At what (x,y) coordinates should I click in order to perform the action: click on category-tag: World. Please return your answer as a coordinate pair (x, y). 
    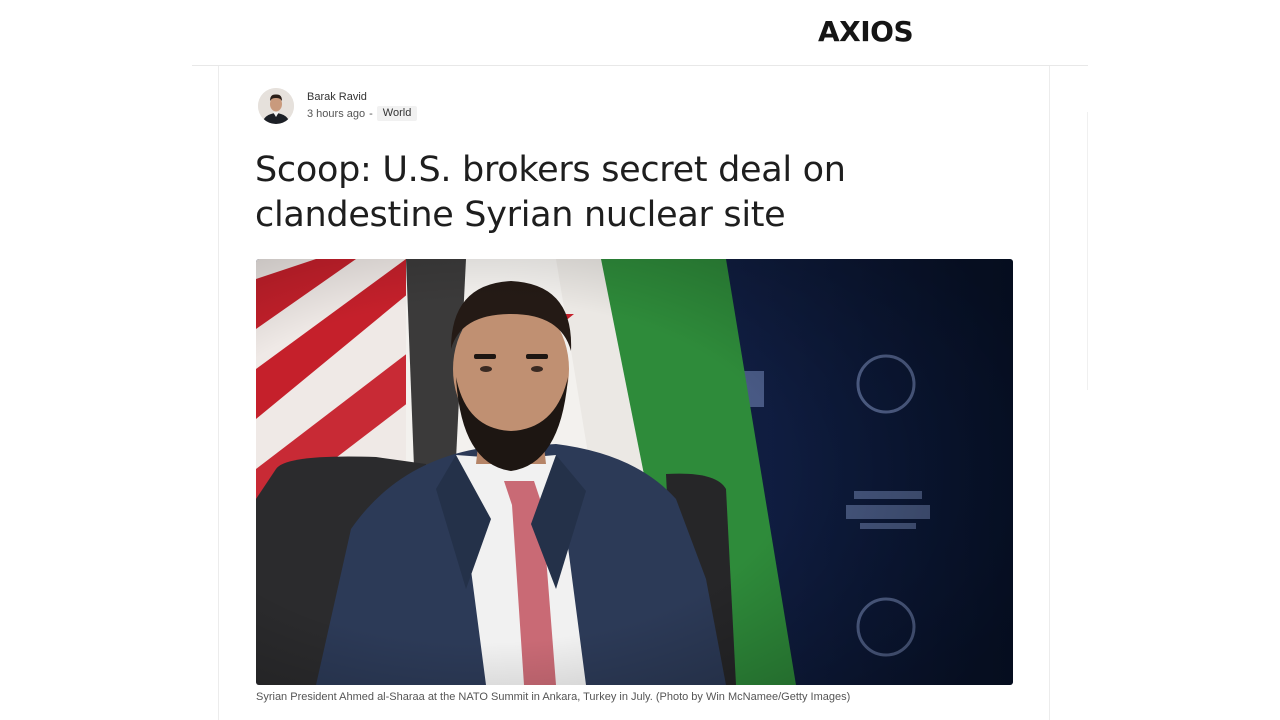
    Looking at the image, I should click on (397, 113).